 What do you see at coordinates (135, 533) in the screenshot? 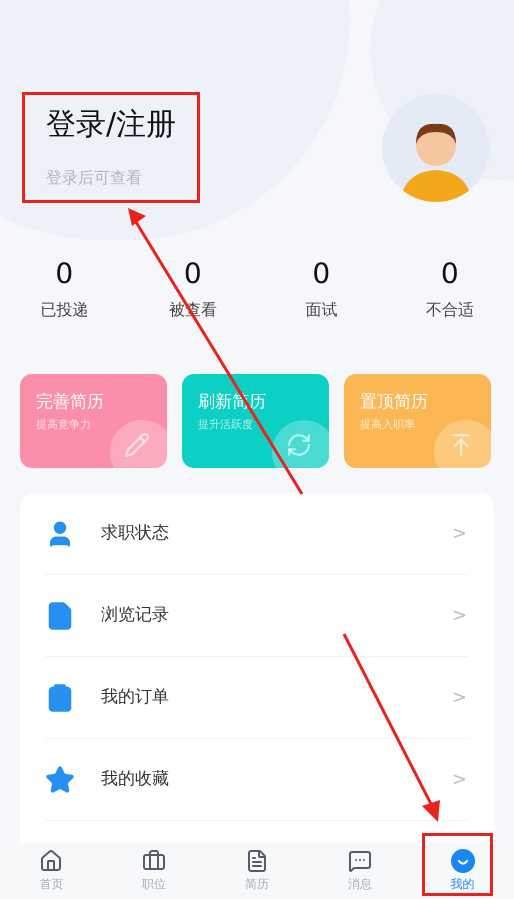
I see `menu-label: 求职状态` at bounding box center [135, 533].